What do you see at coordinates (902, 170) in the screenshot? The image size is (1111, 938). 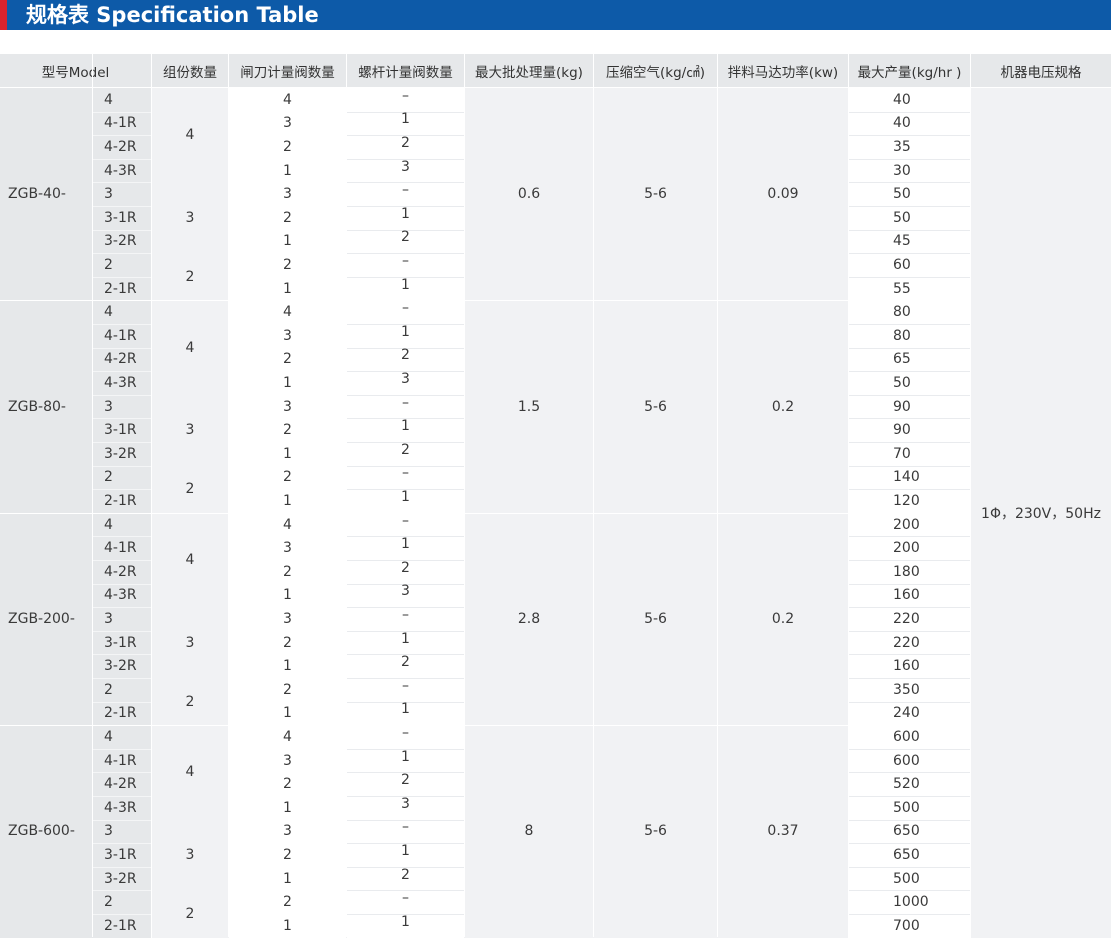 I see `max-output-value: 30` at bounding box center [902, 170].